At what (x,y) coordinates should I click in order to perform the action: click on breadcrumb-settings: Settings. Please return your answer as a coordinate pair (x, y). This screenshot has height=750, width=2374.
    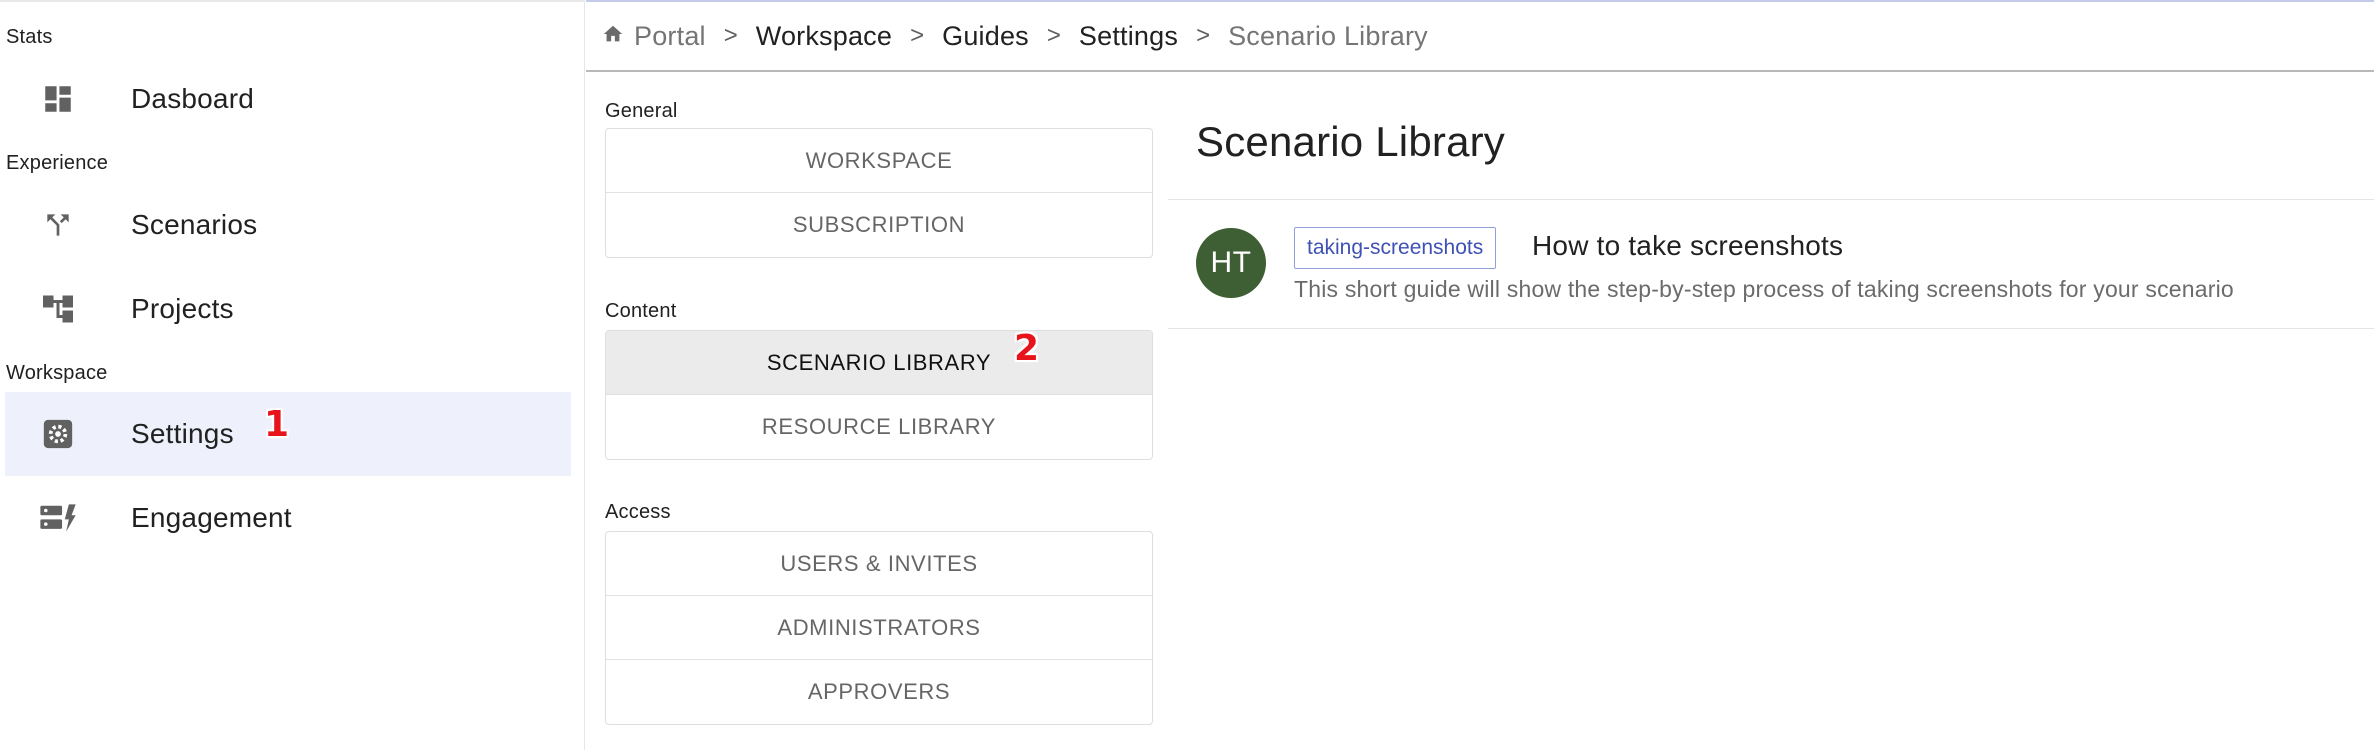
    Looking at the image, I should click on (1128, 36).